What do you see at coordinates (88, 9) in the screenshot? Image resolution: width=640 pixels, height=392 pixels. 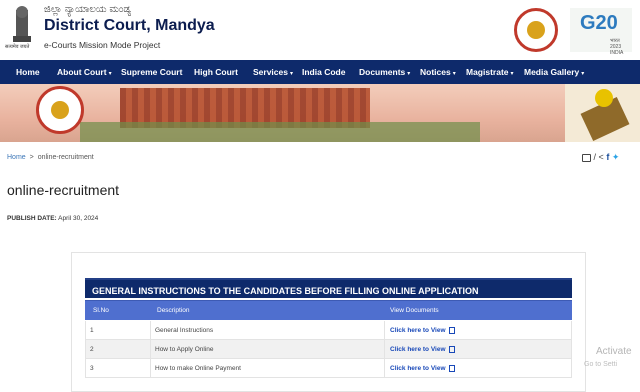 I see `site-title-kannada: ಜಿಲ್ಲಾ ನ್ಯಾಯಾಲಯ ಮಂಡ್ಯ` at bounding box center [88, 9].